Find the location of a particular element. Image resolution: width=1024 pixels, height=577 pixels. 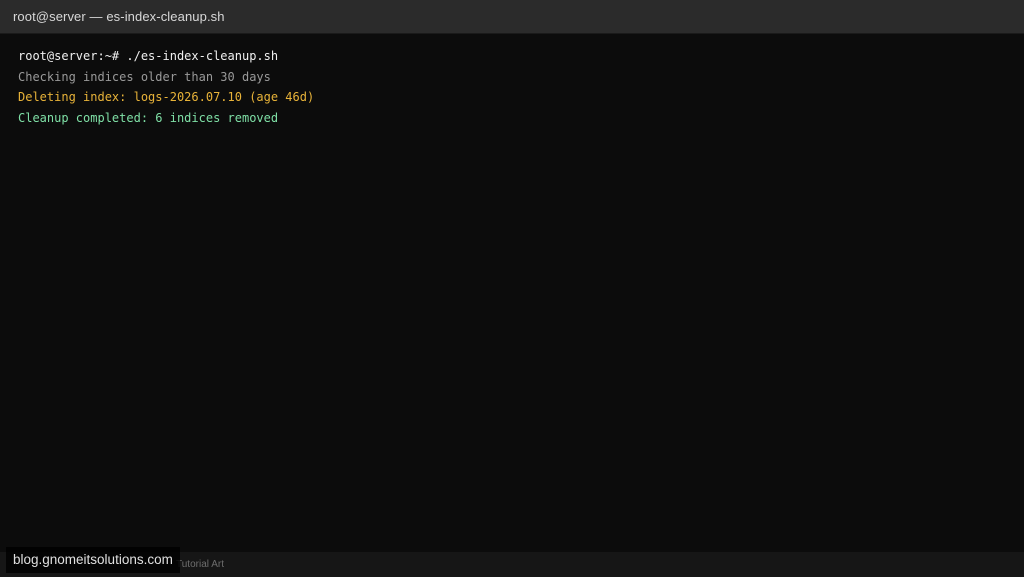

output-line-success: Cleanup completed: 6 indices removed is located at coordinates (148, 117).